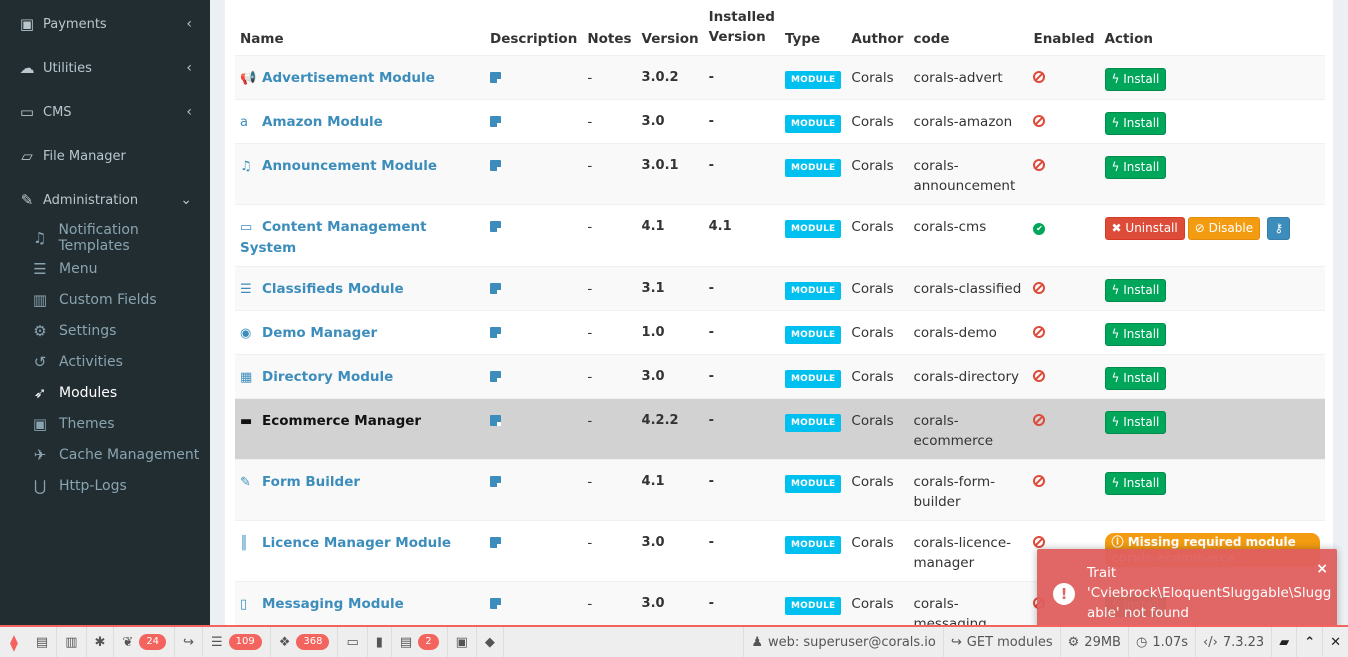 This screenshot has height=657, width=1348. Describe the element at coordinates (490, 642) in the screenshot. I see `debug-tags-tab: ◆` at that location.